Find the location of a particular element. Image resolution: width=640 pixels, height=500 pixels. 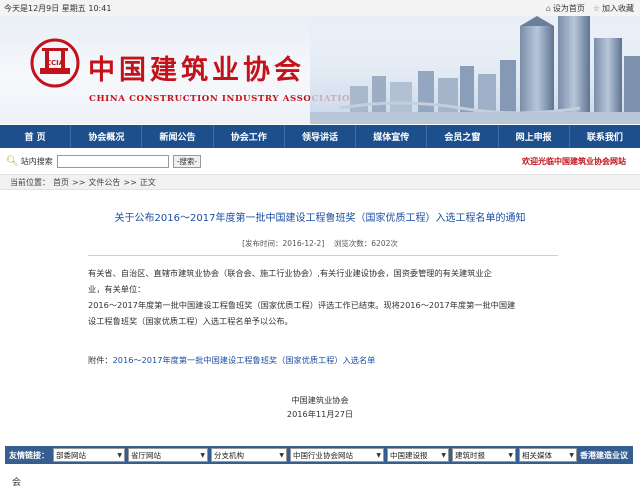

nav-item-home: 首 页 is located at coordinates (36, 136).